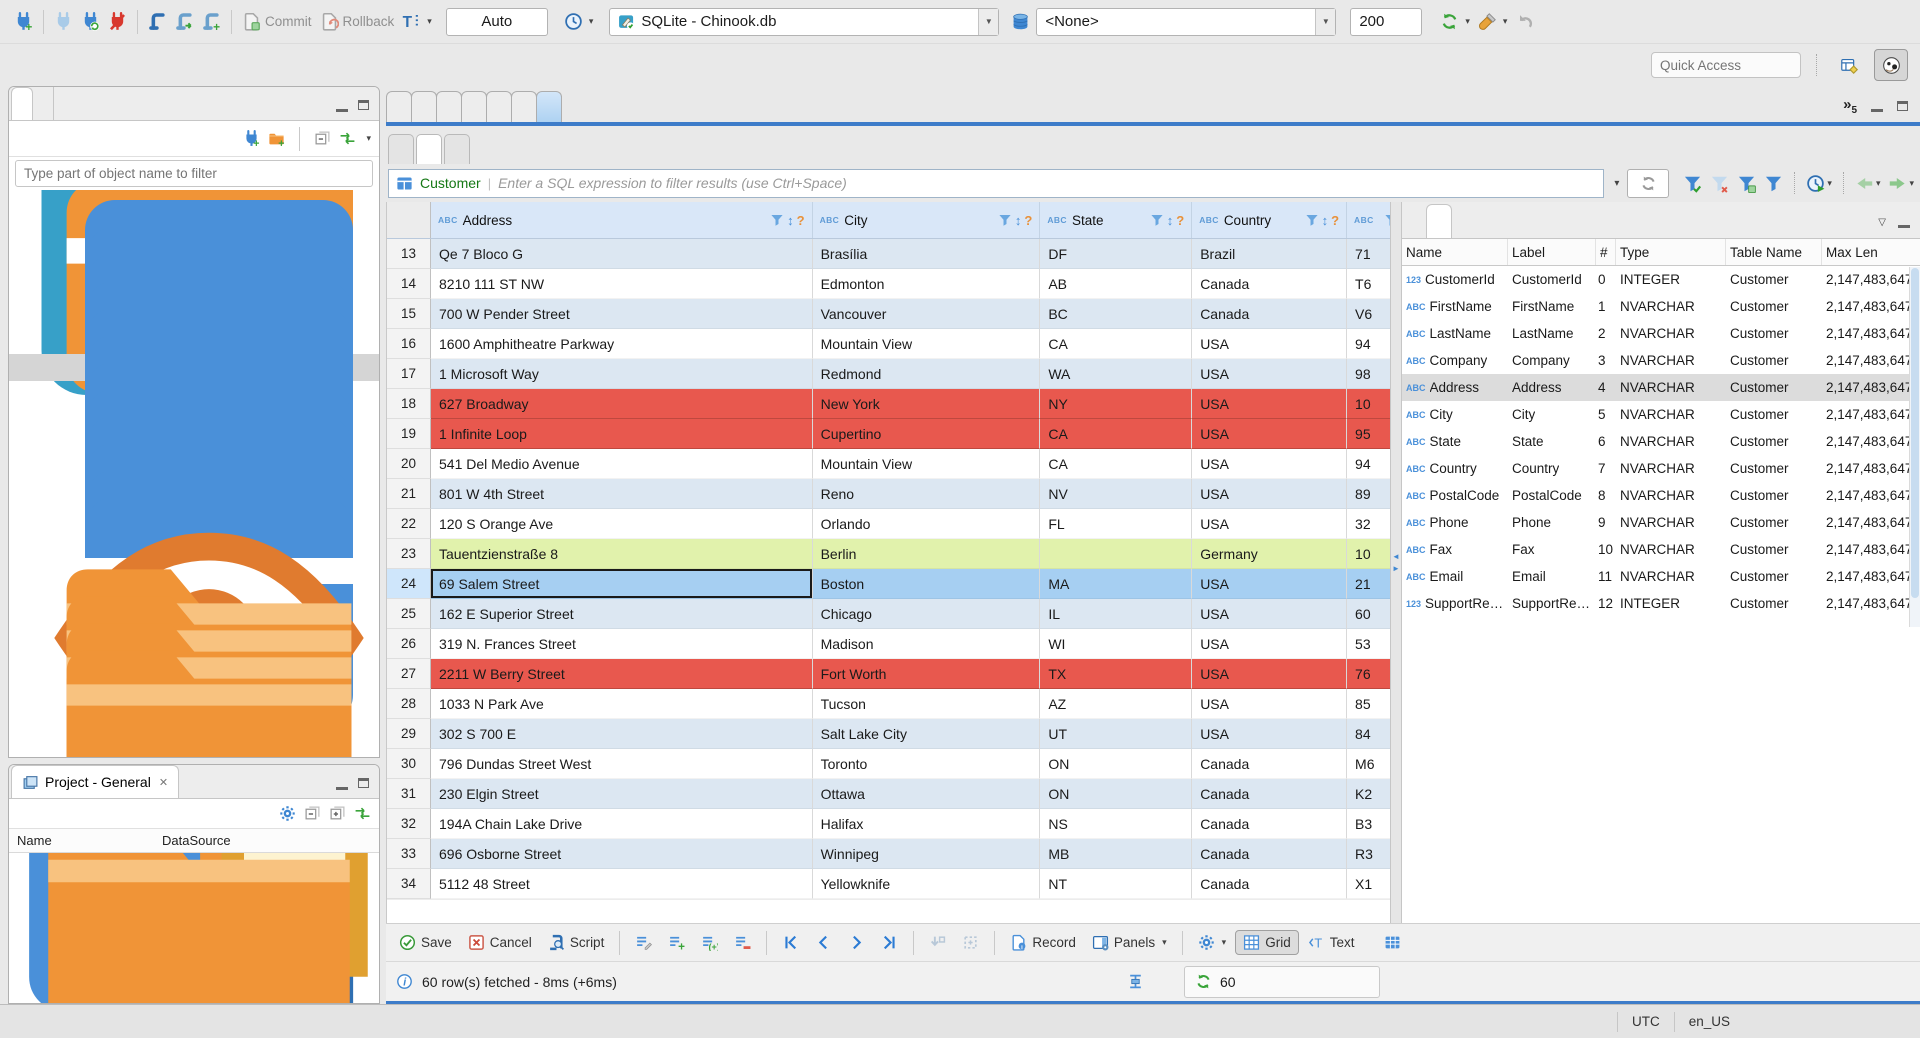 The height and width of the screenshot is (1038, 1920). Describe the element at coordinates (409, 524) in the screenshot. I see `row-number: 22` at that location.